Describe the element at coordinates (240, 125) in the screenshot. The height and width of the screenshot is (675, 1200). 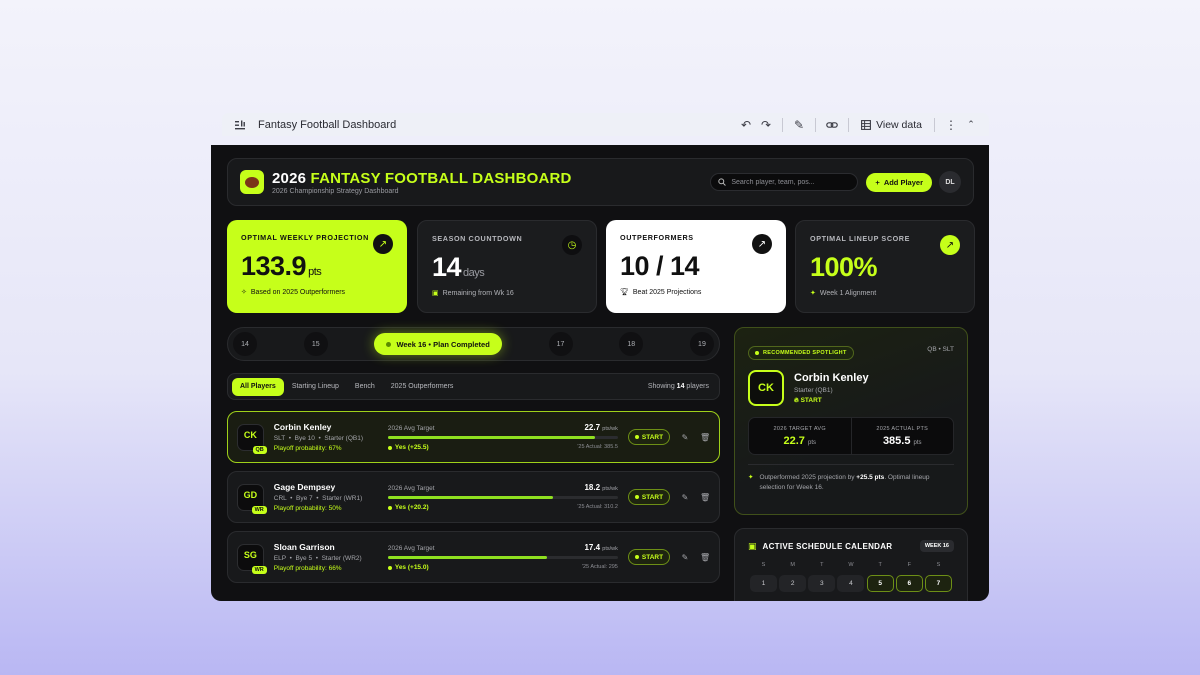
I see `chart-settings-icon` at that location.